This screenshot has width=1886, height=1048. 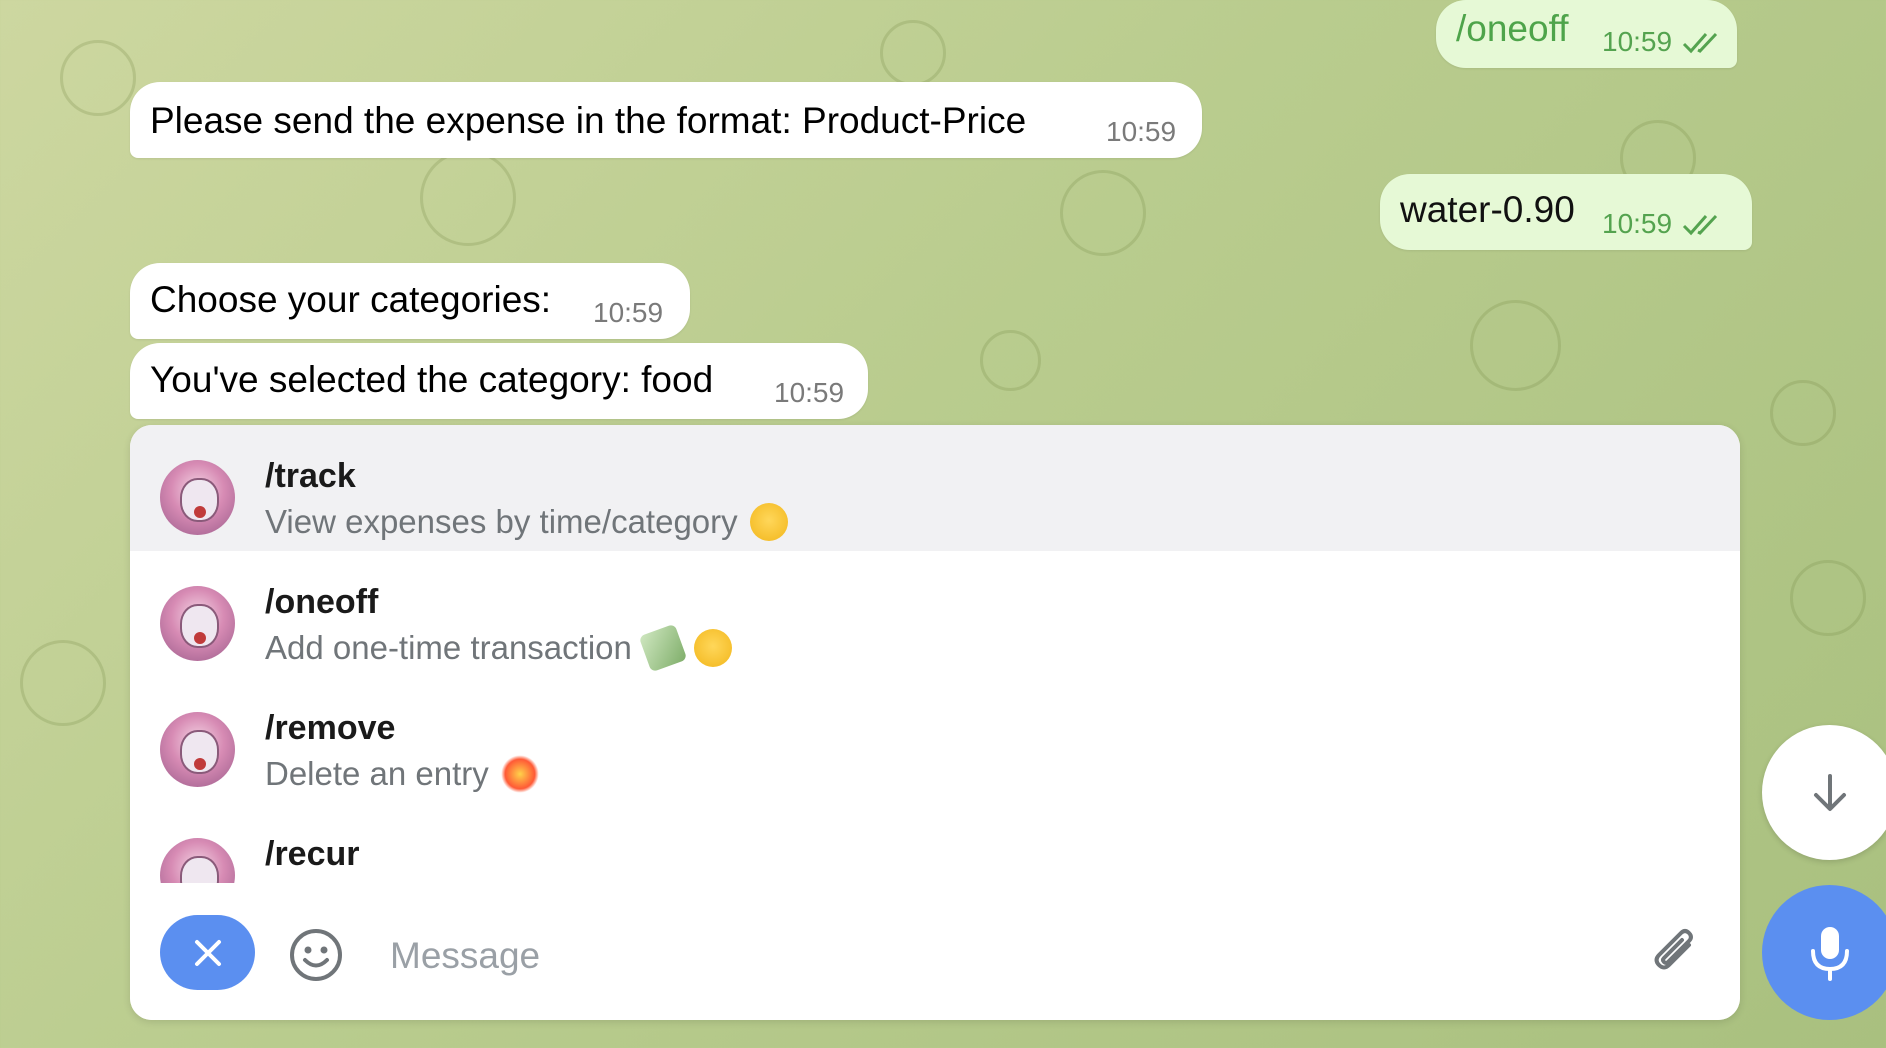 What do you see at coordinates (1512, 28) in the screenshot?
I see `message-text: /oneoff` at bounding box center [1512, 28].